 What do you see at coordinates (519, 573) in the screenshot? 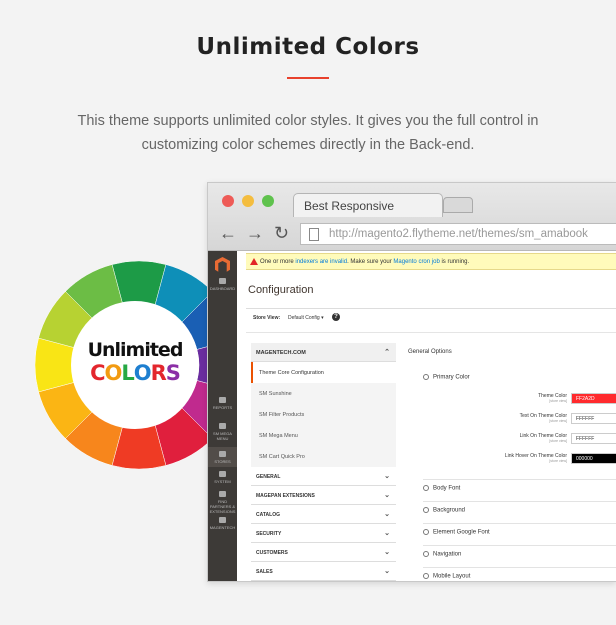
I see `section-mobile-layout: Mobile Layout` at bounding box center [519, 573].